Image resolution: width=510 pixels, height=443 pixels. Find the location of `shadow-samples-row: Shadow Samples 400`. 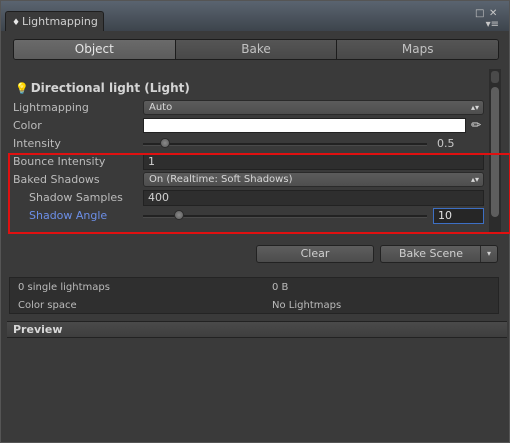

shadow-samples-row: Shadow Samples 400 is located at coordinates (249, 199).